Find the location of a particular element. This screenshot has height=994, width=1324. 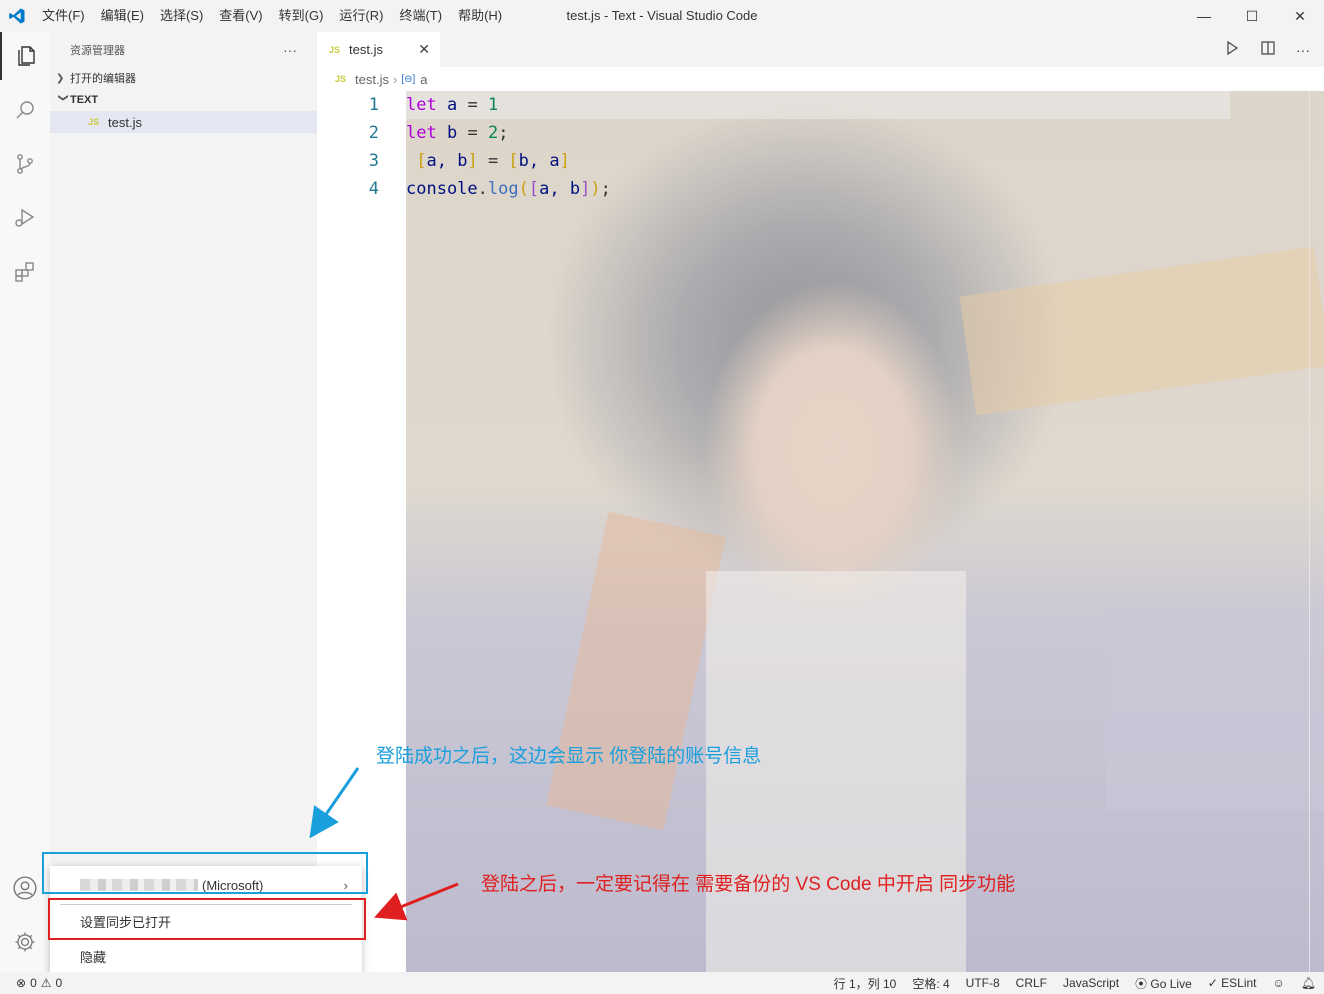

open-editors-section: ❯ 打开的编辑器 is located at coordinates (183, 78).